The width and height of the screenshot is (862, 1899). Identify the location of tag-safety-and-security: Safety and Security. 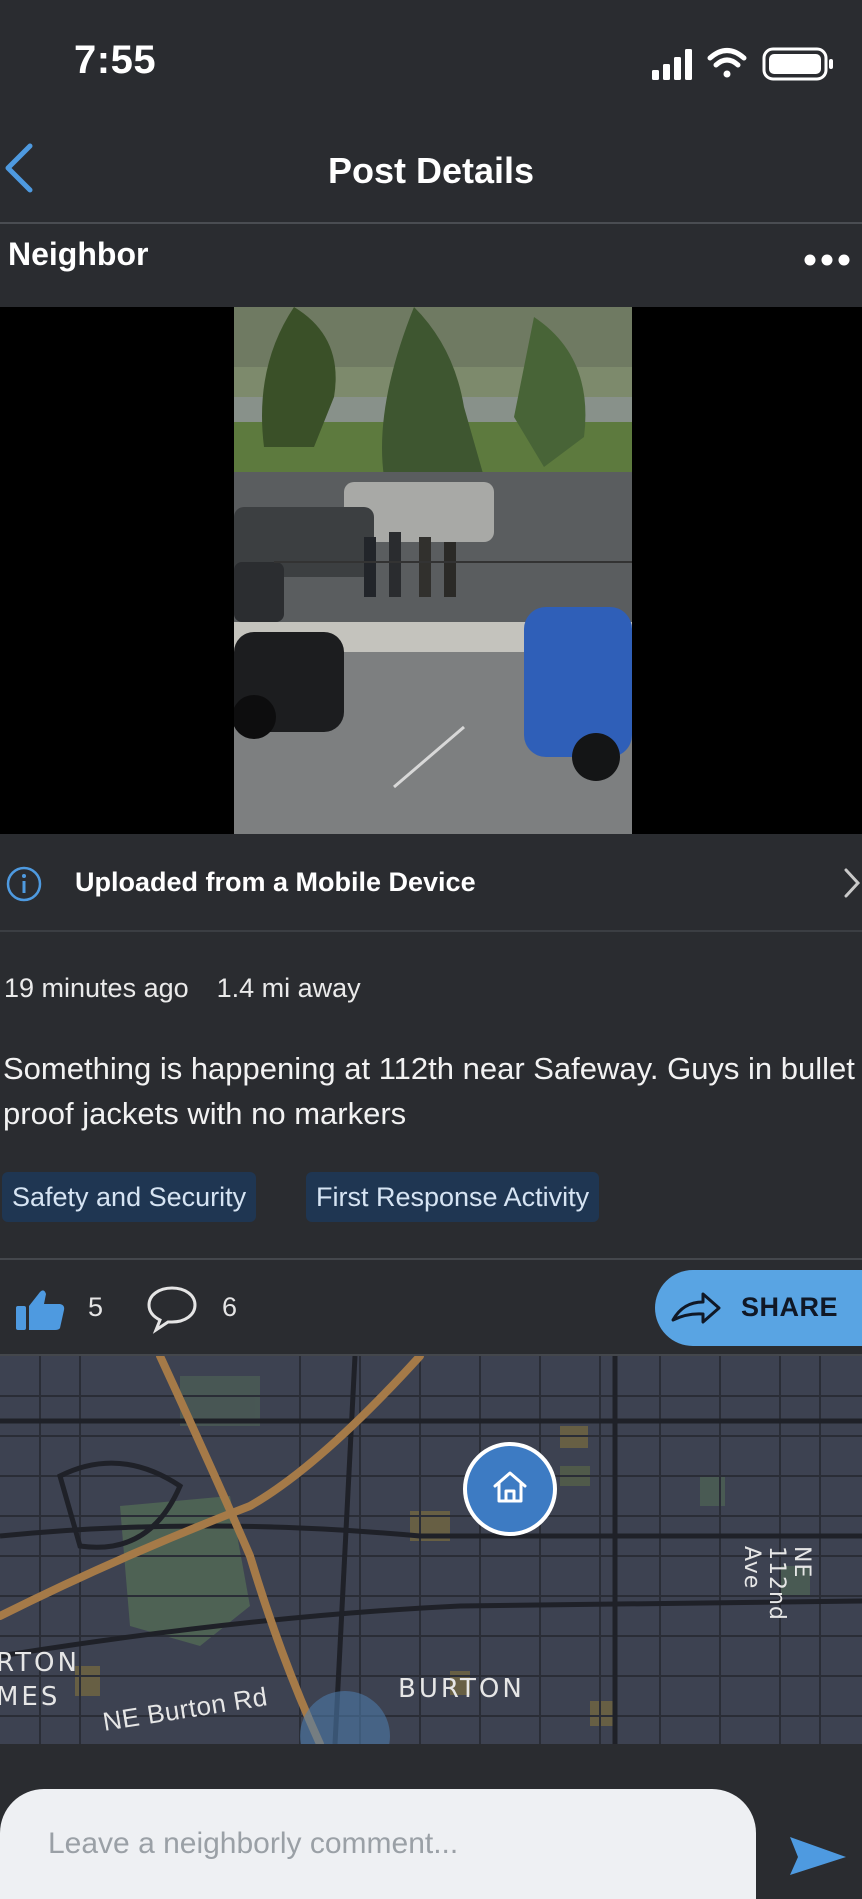
(129, 1197).